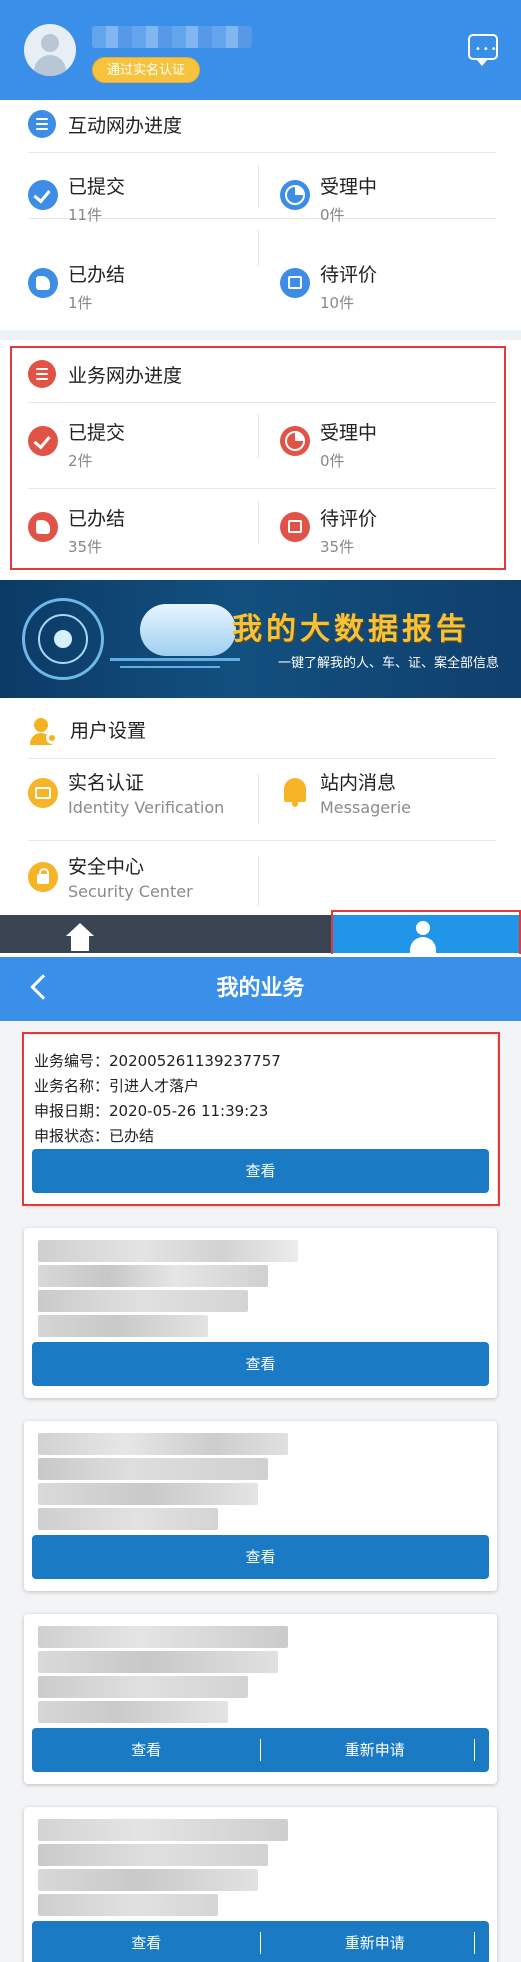  I want to click on my-business-header: 我的业务, so click(260, 989).